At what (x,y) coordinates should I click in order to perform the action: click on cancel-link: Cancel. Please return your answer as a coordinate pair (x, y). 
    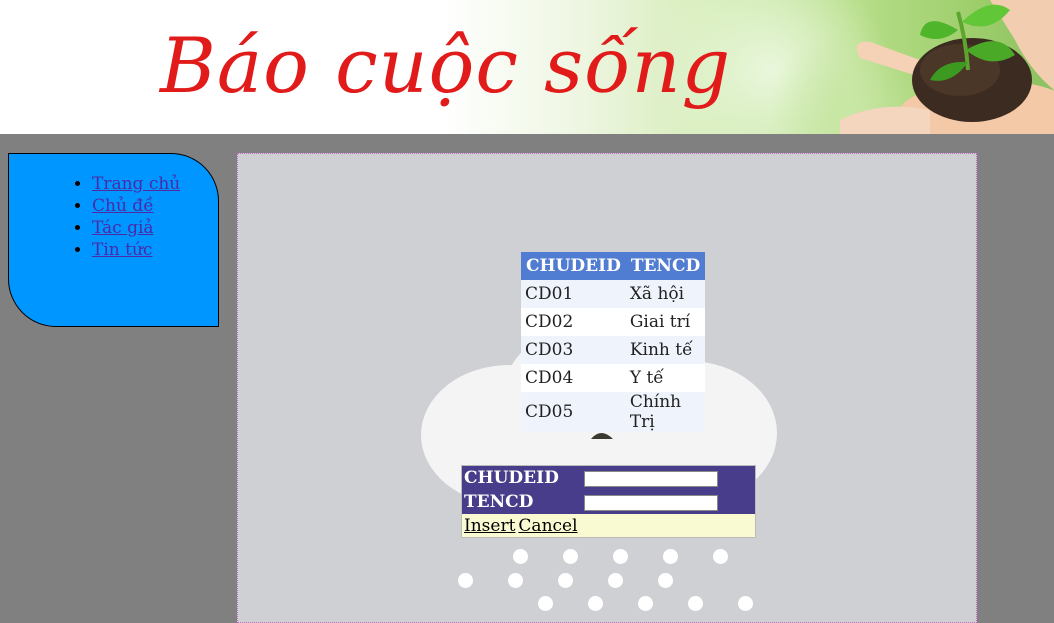
    Looking at the image, I should click on (547, 526).